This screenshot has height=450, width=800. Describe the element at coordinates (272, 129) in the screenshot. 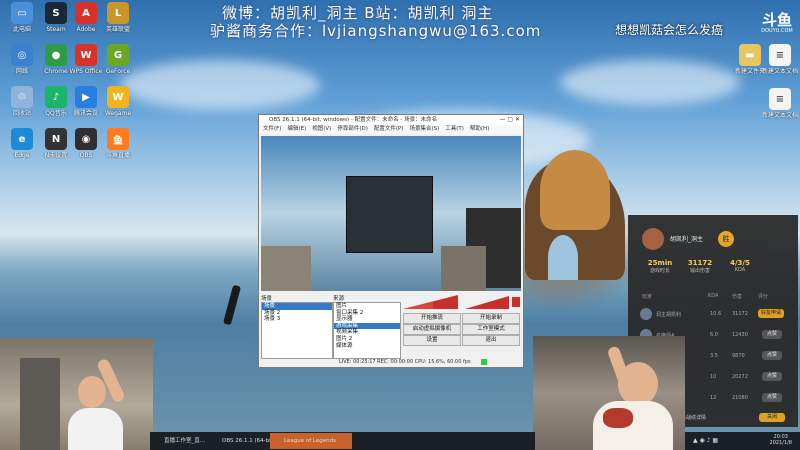

I see `obs-menu-item: 文件(F)` at that location.